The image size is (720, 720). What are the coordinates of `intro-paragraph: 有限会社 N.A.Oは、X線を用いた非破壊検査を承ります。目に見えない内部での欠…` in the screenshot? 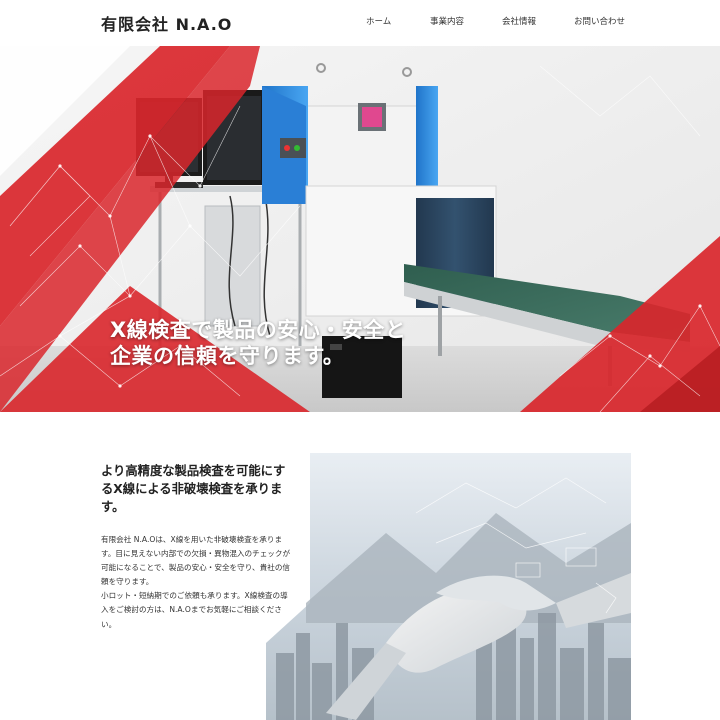 It's located at (196, 561).